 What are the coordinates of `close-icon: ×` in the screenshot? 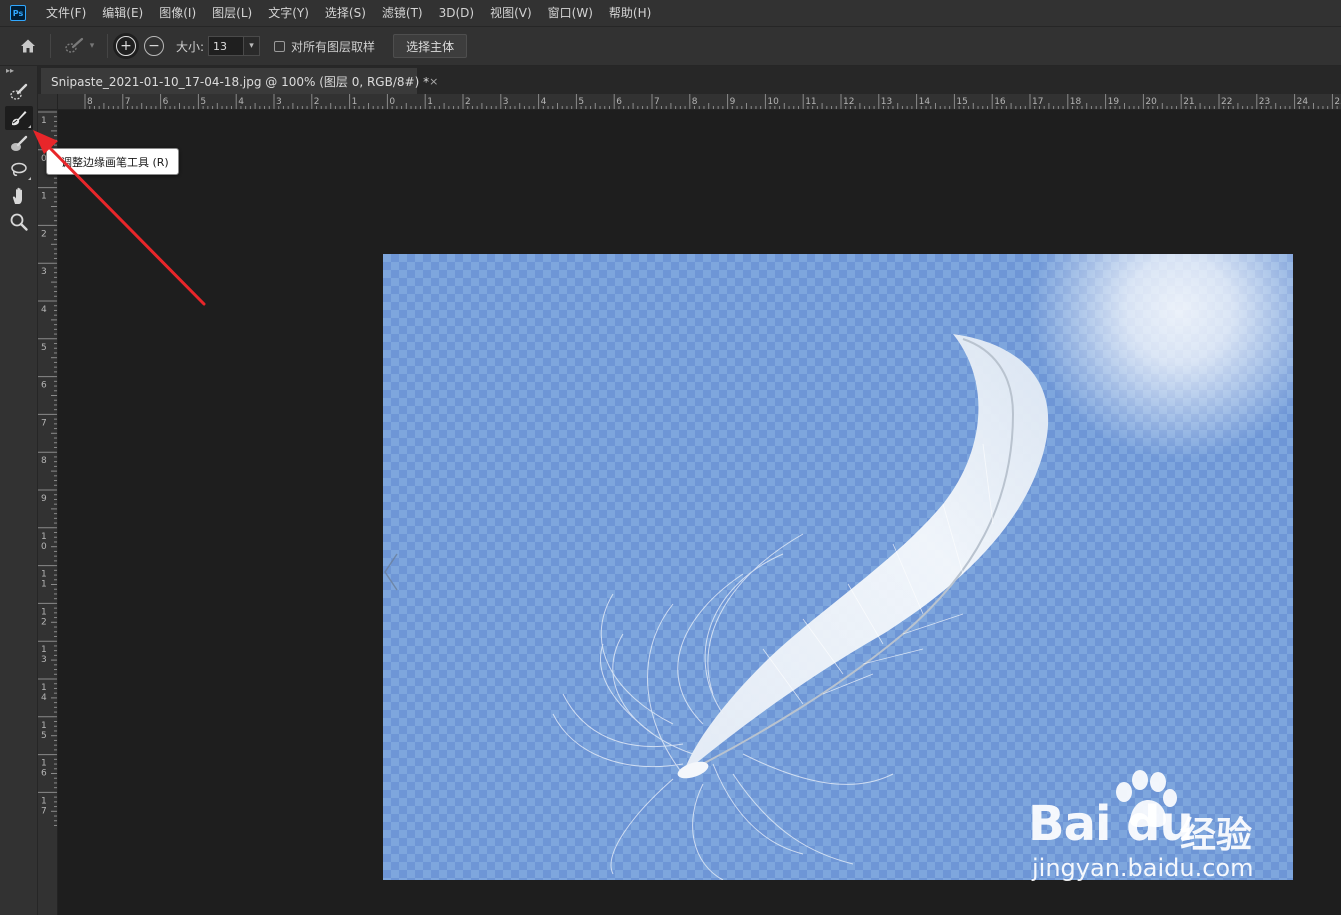 It's located at (433, 81).